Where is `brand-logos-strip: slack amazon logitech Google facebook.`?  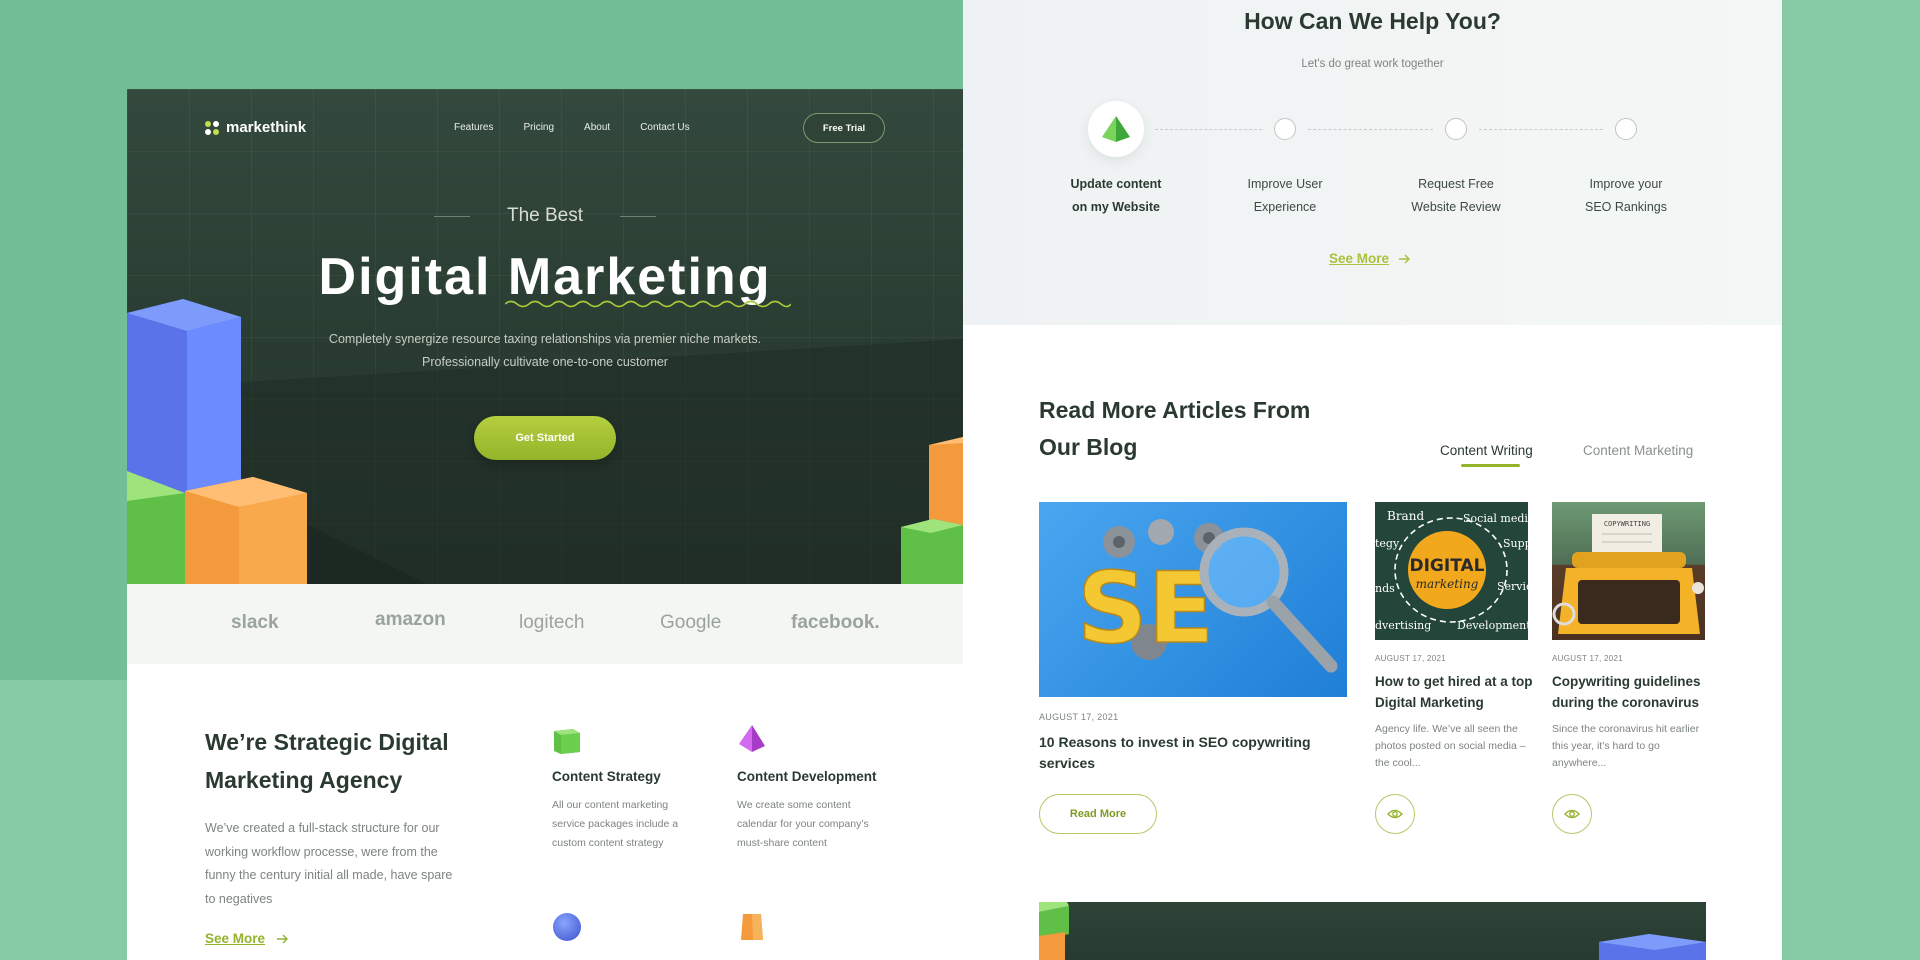 brand-logos-strip: slack amazon logitech Google facebook. is located at coordinates (545, 624).